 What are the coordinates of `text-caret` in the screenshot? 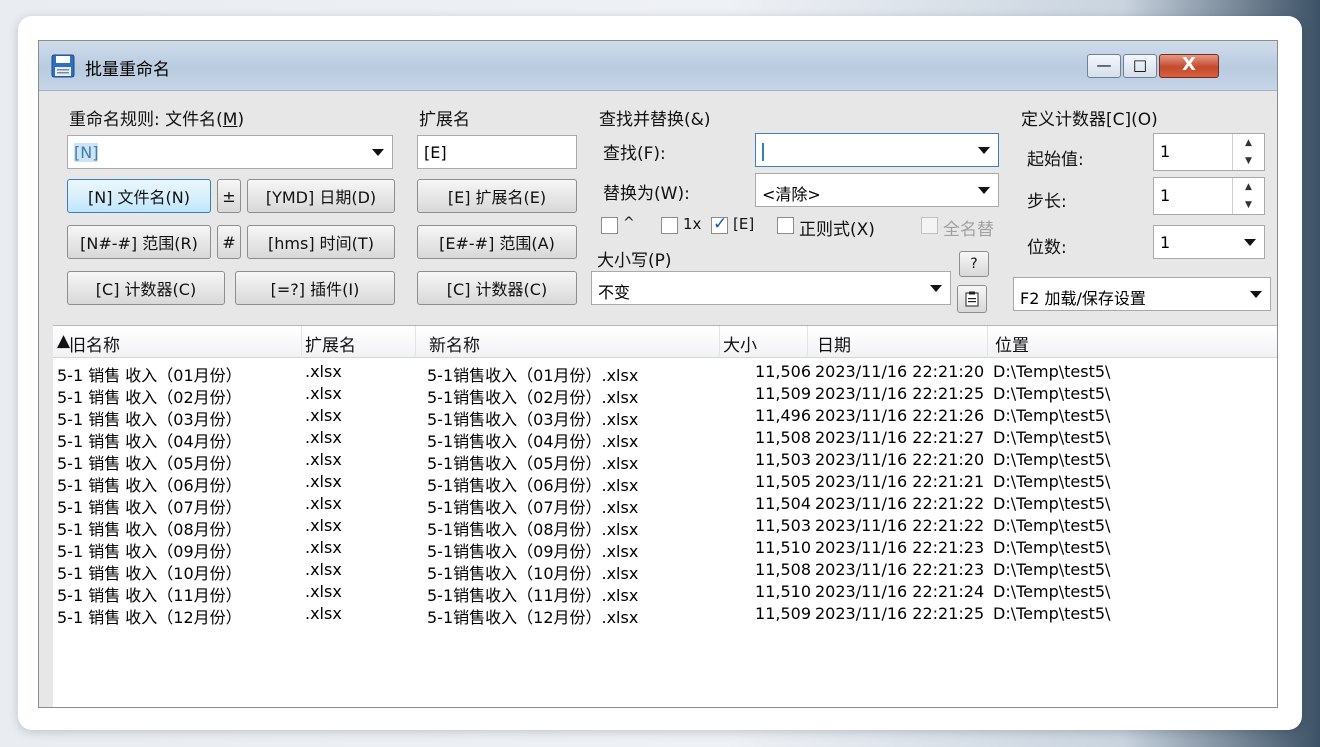 It's located at (763, 151).